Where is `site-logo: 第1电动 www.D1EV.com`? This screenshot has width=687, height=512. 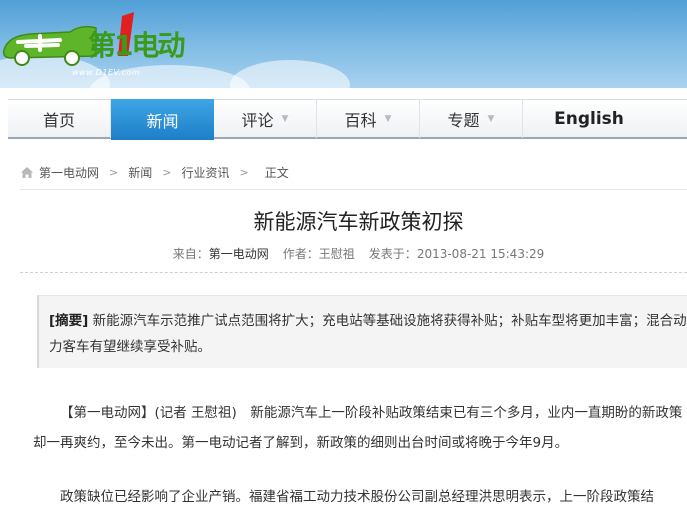
site-logo: 第1电动 www.D1EV.com is located at coordinates (100, 45).